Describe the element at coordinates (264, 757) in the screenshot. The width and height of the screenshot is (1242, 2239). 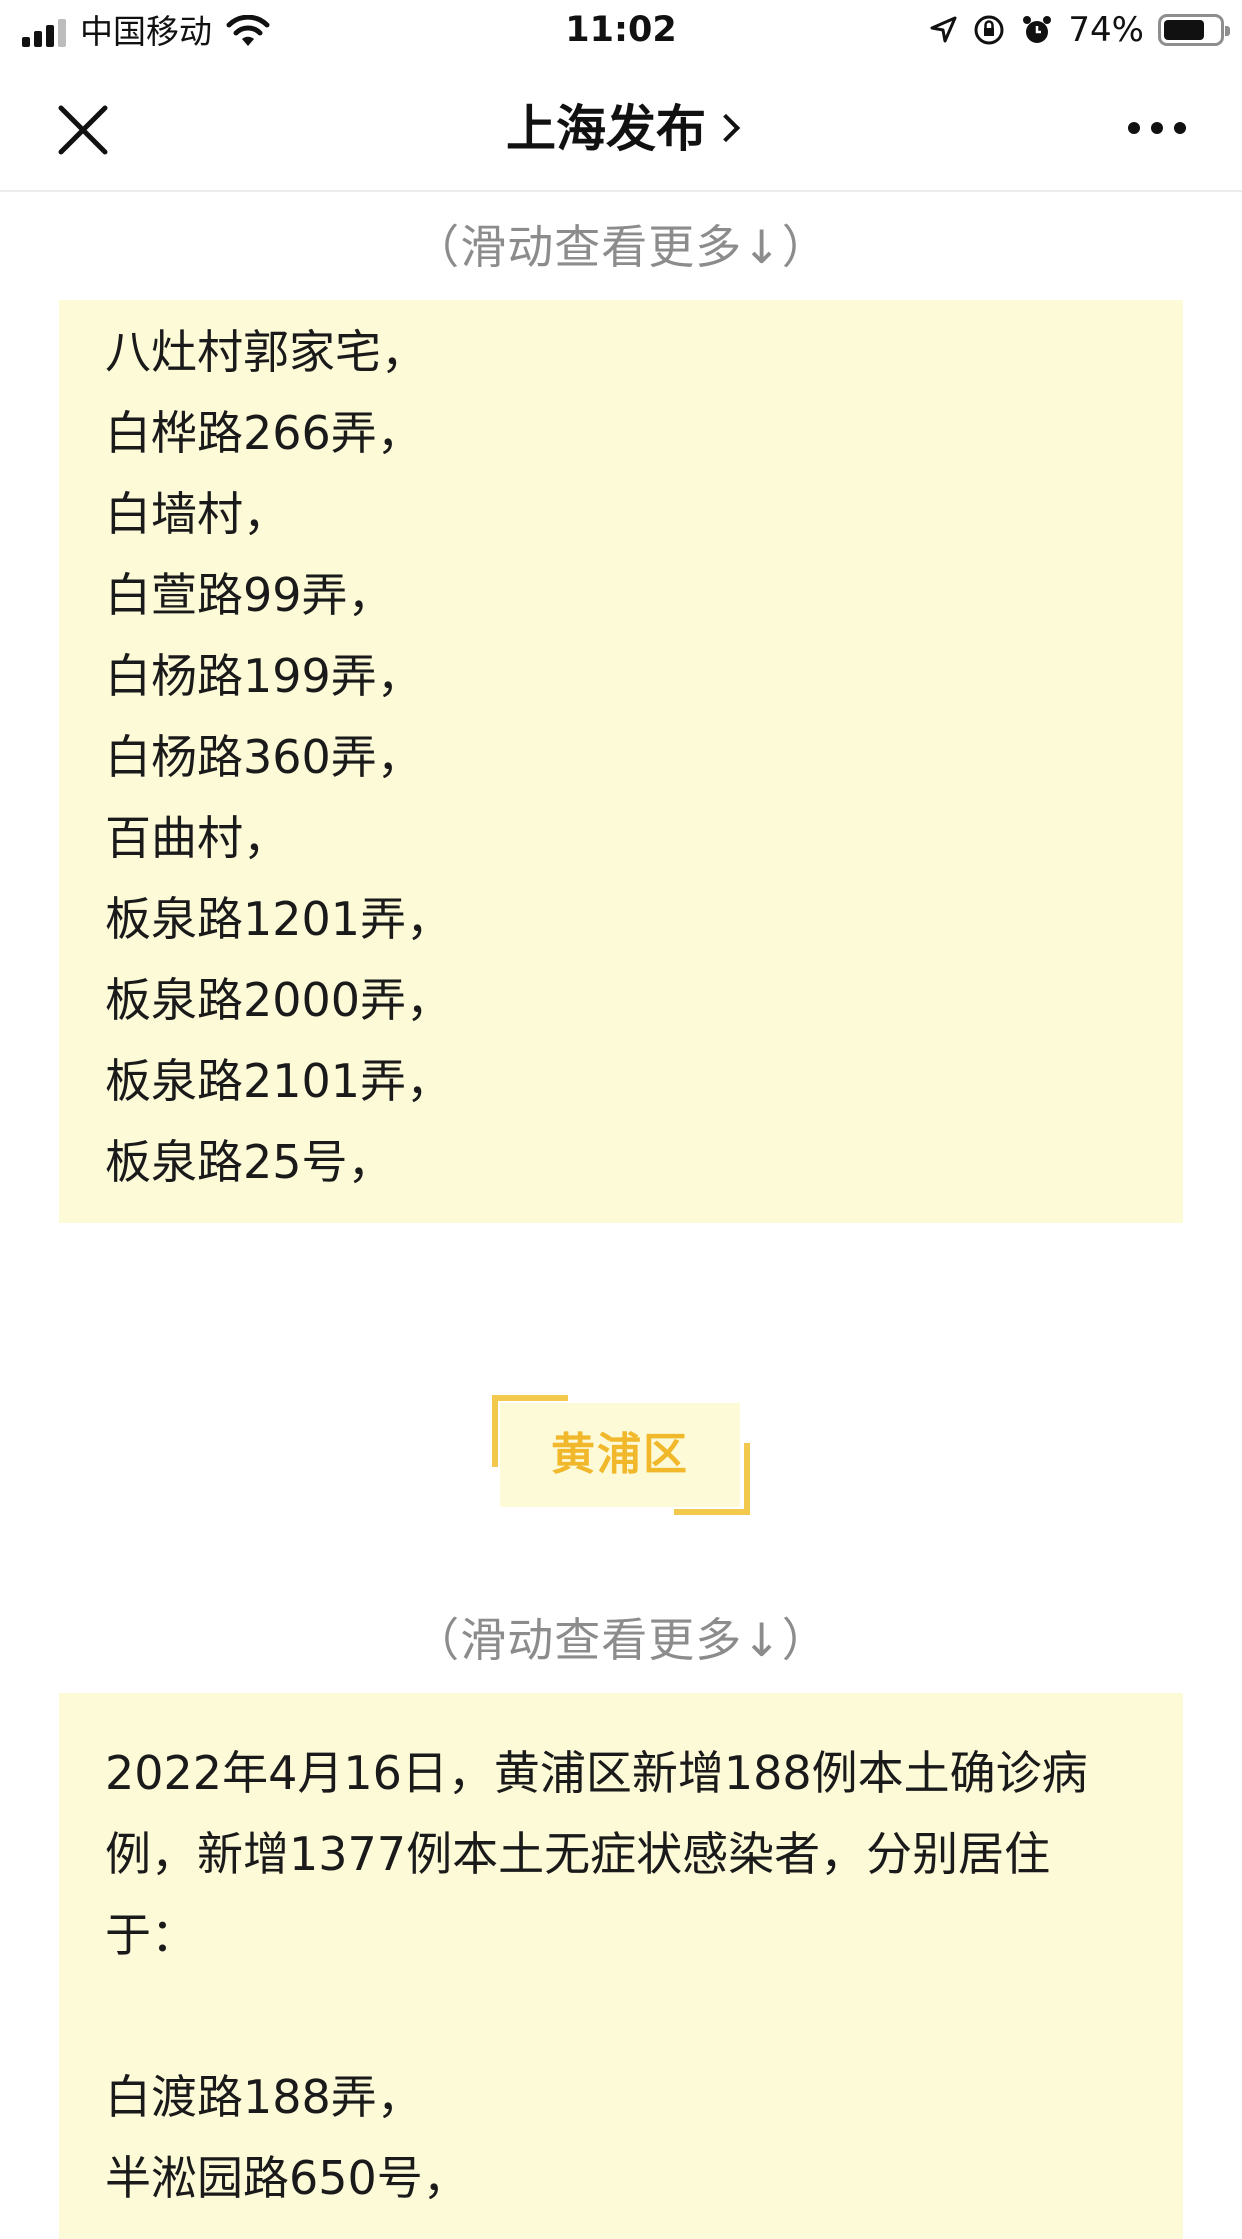
I see `list-item: 白杨路360弄，` at that location.